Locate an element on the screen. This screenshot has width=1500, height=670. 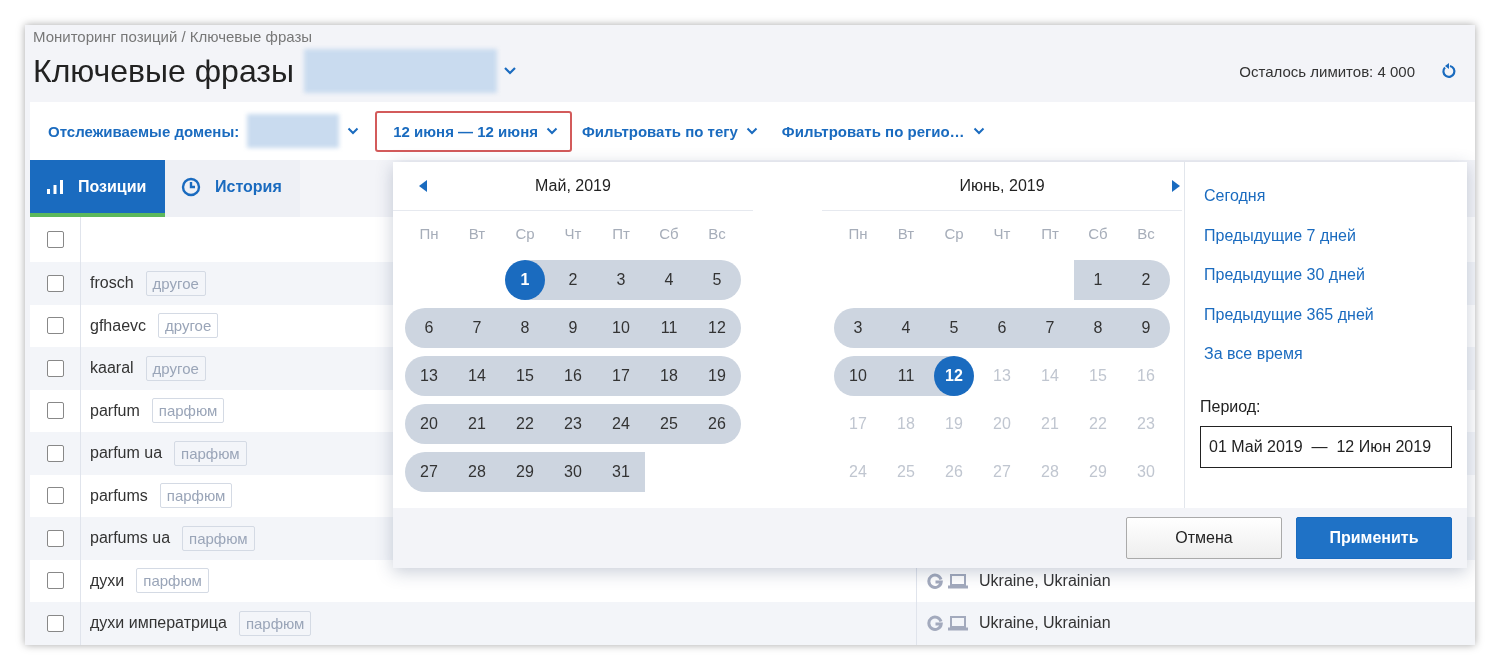
calendar-day: 19 is located at coordinates (717, 376).